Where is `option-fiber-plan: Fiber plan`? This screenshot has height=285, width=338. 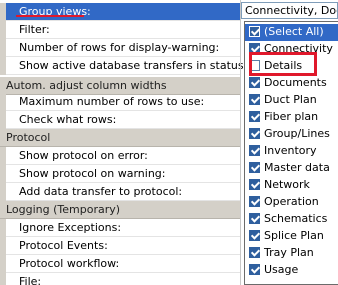
option-fiber-plan: Fiber plan is located at coordinates (291, 117).